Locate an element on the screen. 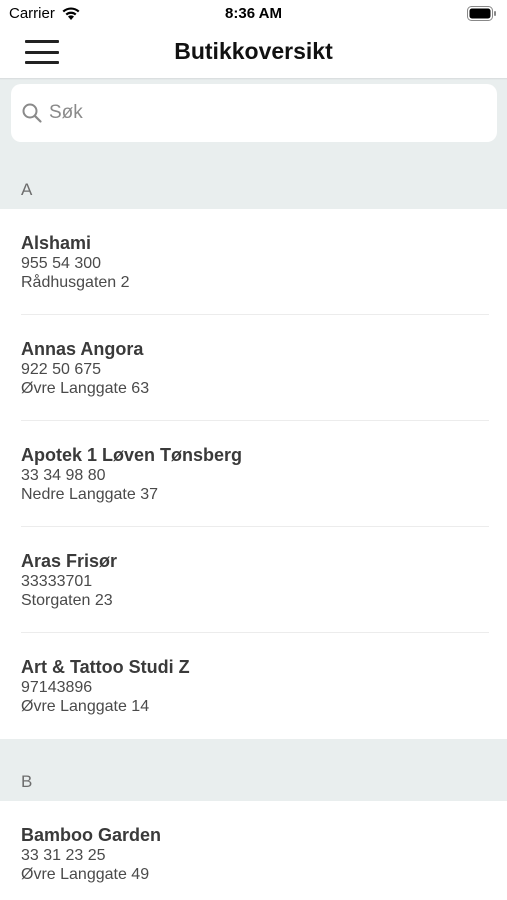 This screenshot has height=900, width=507. store-address: Øvre Langgate 63 is located at coordinates (85, 388).